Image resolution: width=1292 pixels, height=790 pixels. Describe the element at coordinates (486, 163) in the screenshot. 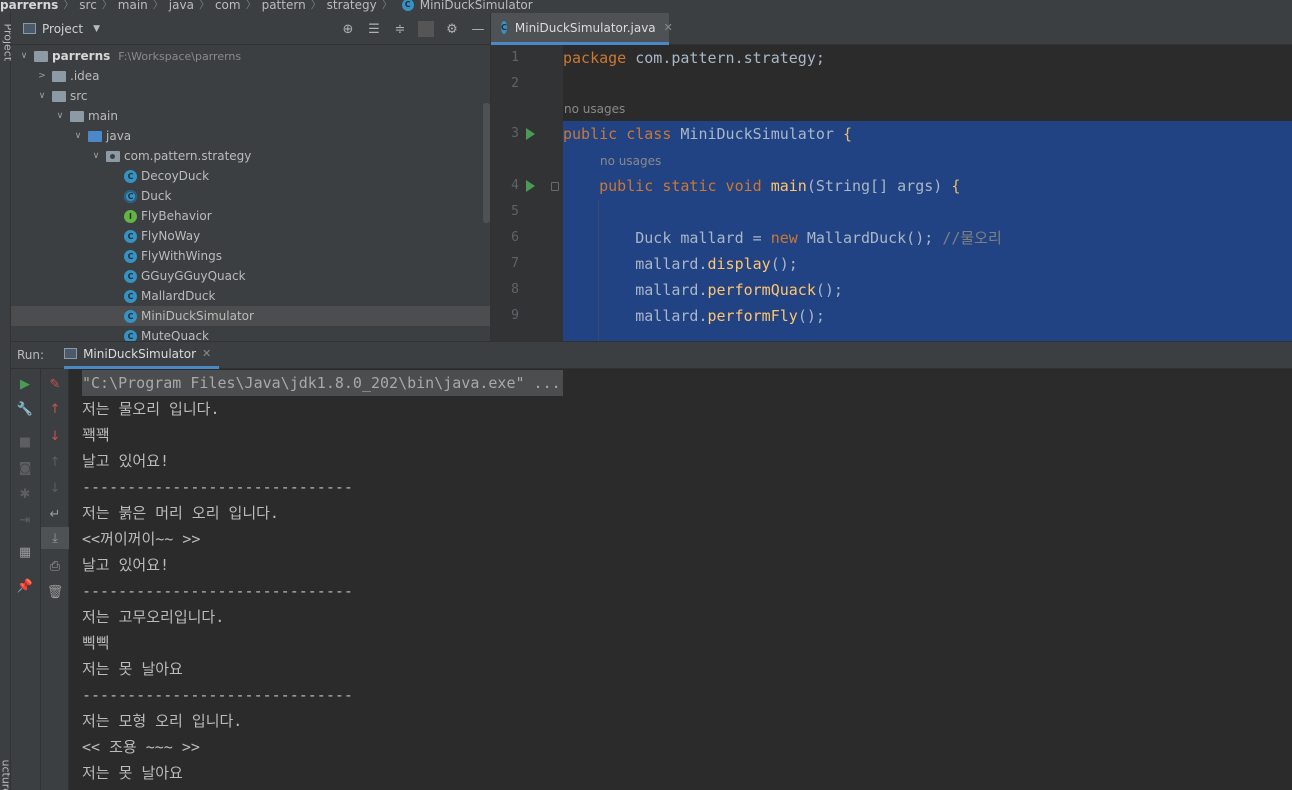

I see `project-scrollbar` at that location.